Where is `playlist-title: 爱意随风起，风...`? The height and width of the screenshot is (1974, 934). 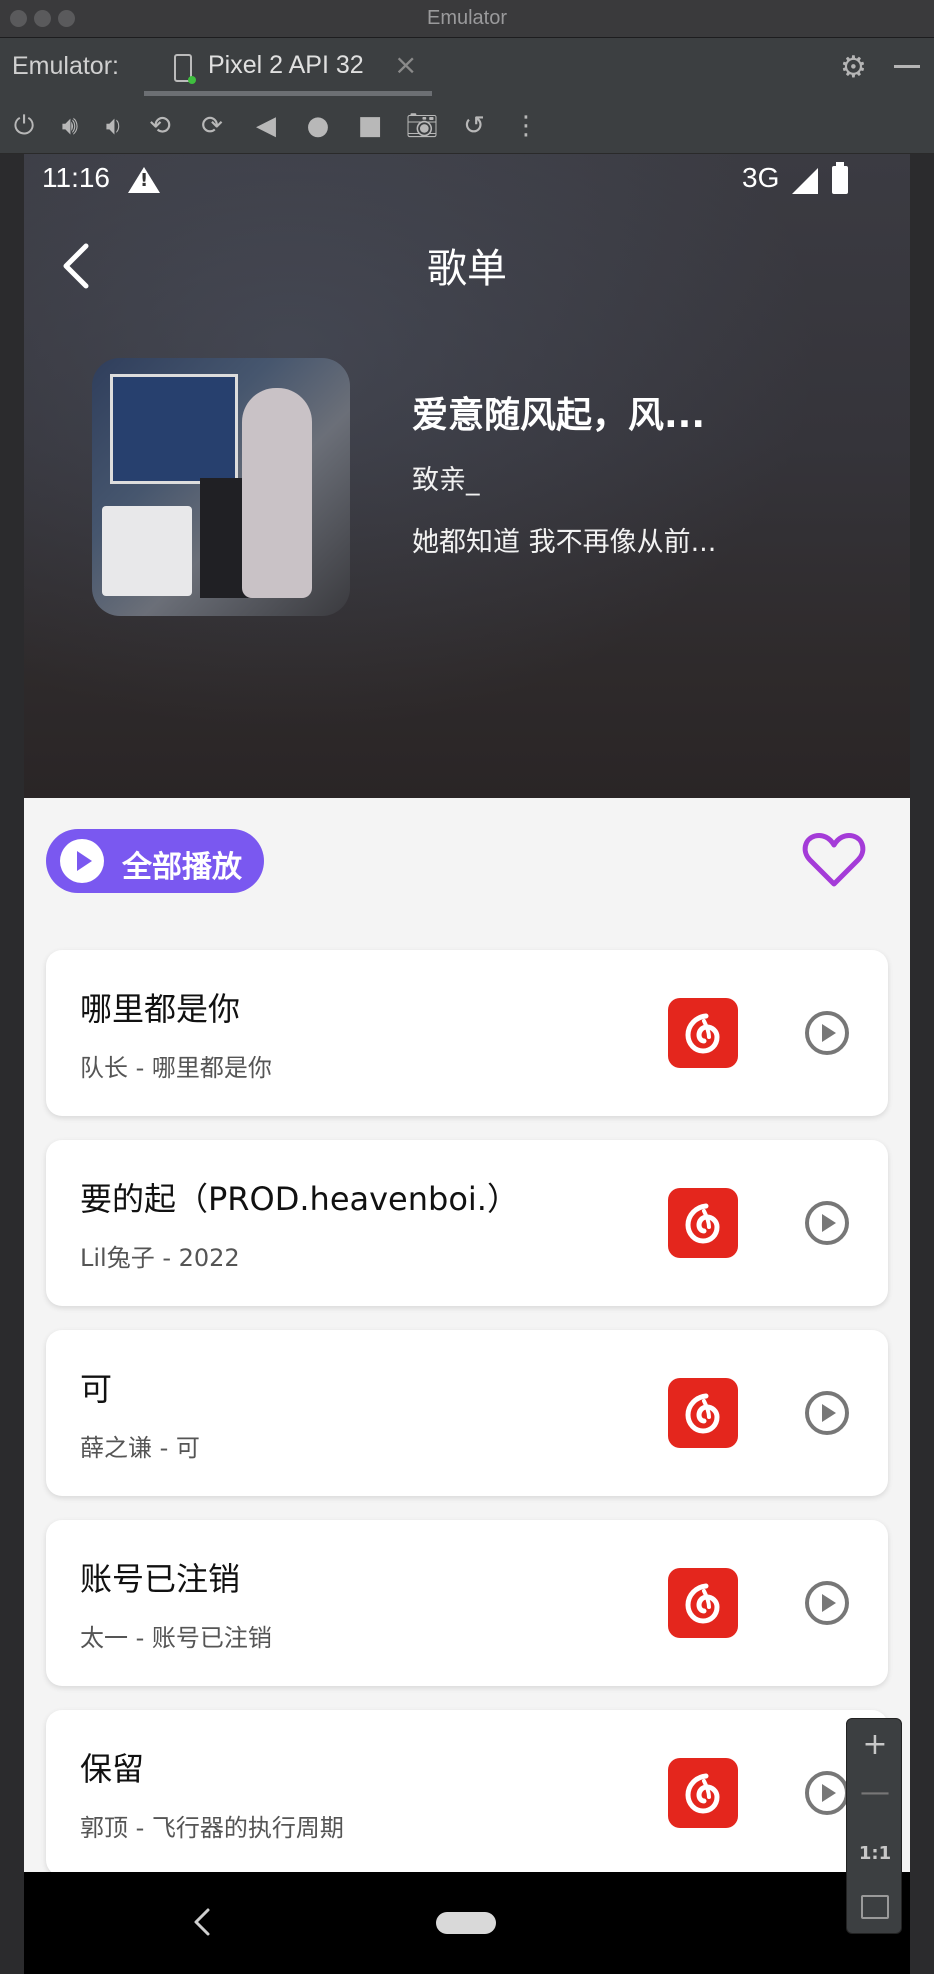 playlist-title: 爱意随风起，风... is located at coordinates (559, 415).